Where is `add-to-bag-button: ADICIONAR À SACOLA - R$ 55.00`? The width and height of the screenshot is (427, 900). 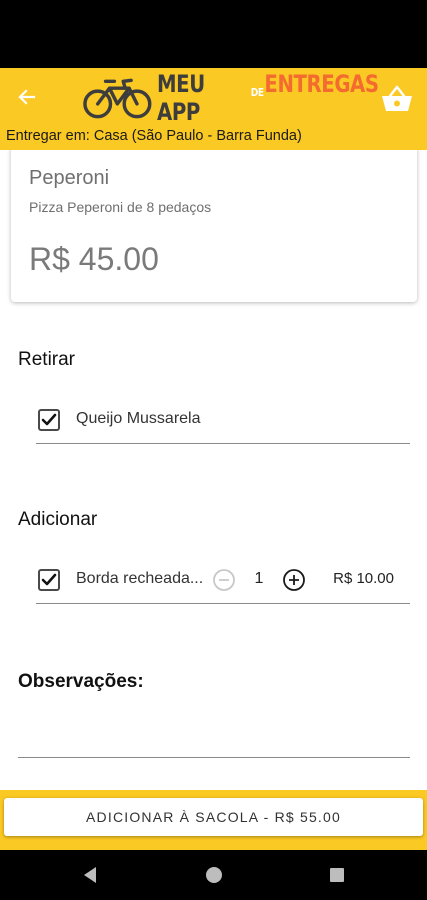 add-to-bag-button: ADICIONAR À SACOLA - R$ 55.00 is located at coordinates (213, 817).